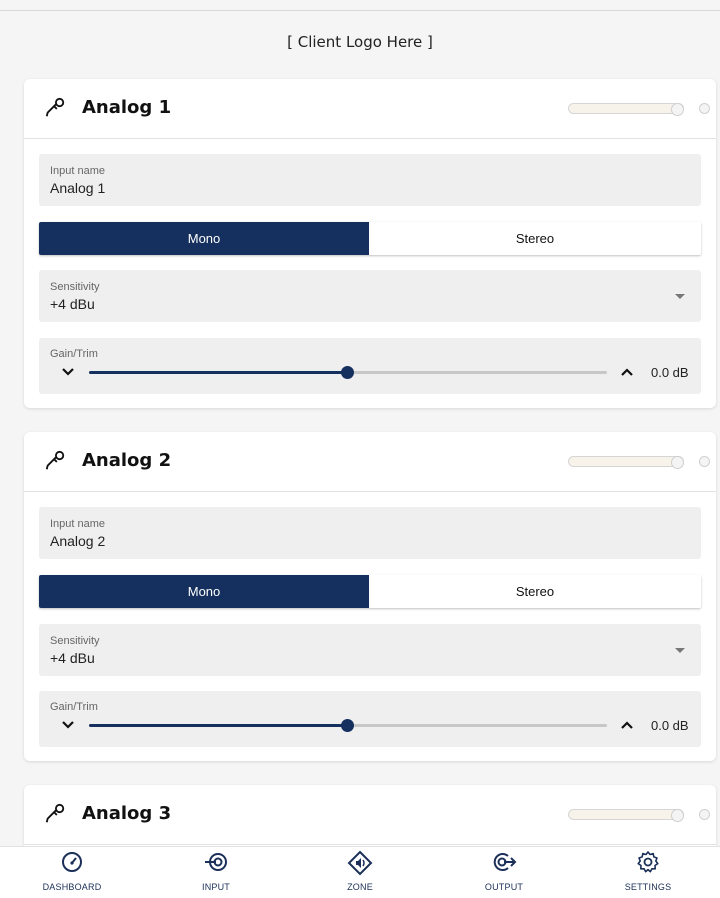 The width and height of the screenshot is (720, 898). What do you see at coordinates (370, 815) in the screenshot?
I see `card-header: Analog 3` at bounding box center [370, 815].